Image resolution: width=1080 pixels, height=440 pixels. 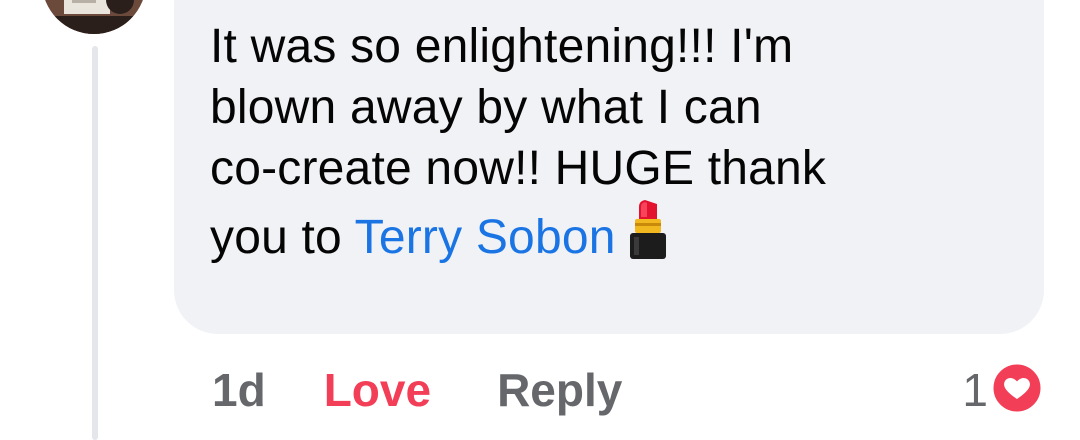 I want to click on timestamp: 1d, so click(x=239, y=390).